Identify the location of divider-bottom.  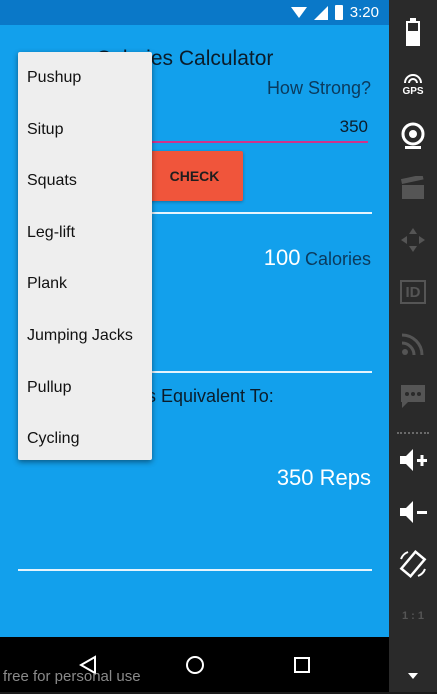
(195, 570).